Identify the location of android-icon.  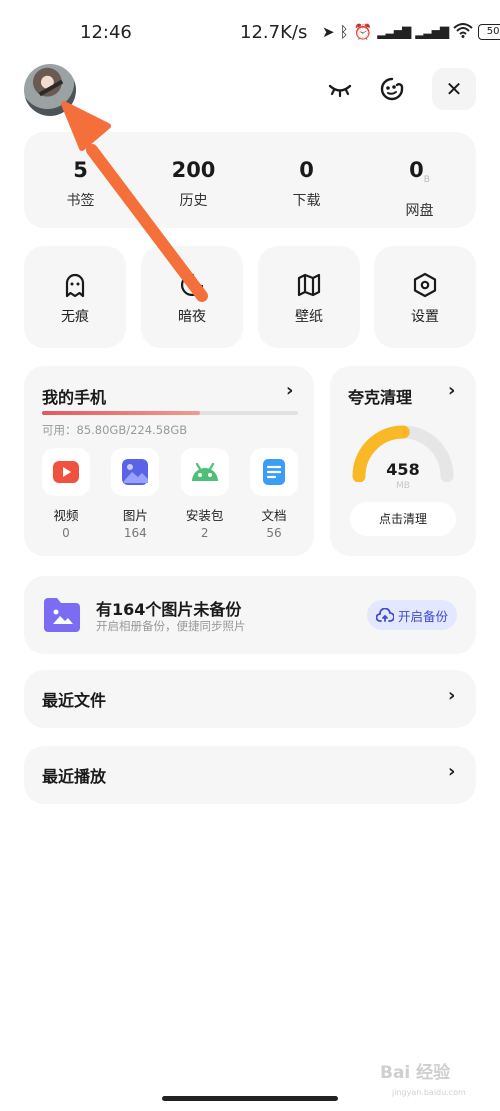
(204, 472).